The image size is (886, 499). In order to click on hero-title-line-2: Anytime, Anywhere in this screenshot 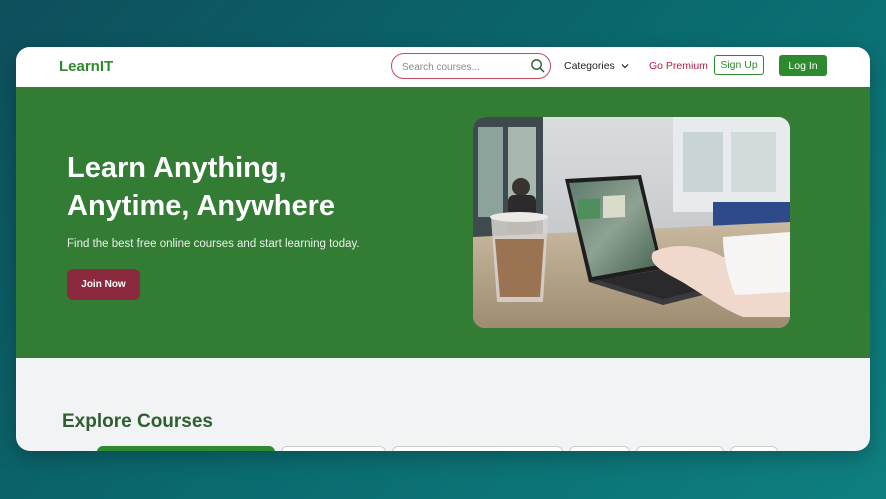, I will do `click(201, 206)`.